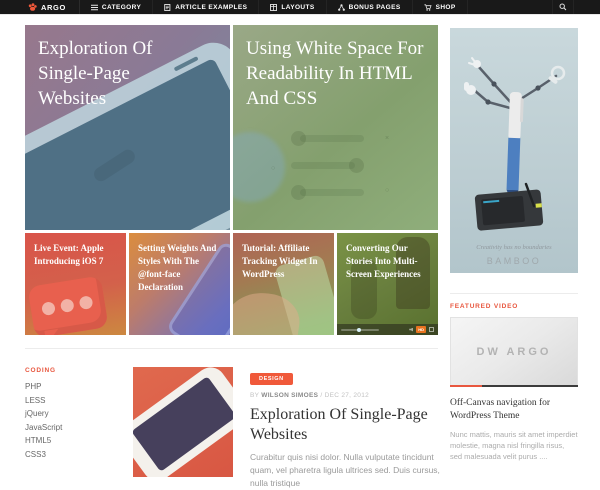  What do you see at coordinates (348, 425) in the screenshot?
I see `article-title: Exploration Of Single-Page Websites` at bounding box center [348, 425].